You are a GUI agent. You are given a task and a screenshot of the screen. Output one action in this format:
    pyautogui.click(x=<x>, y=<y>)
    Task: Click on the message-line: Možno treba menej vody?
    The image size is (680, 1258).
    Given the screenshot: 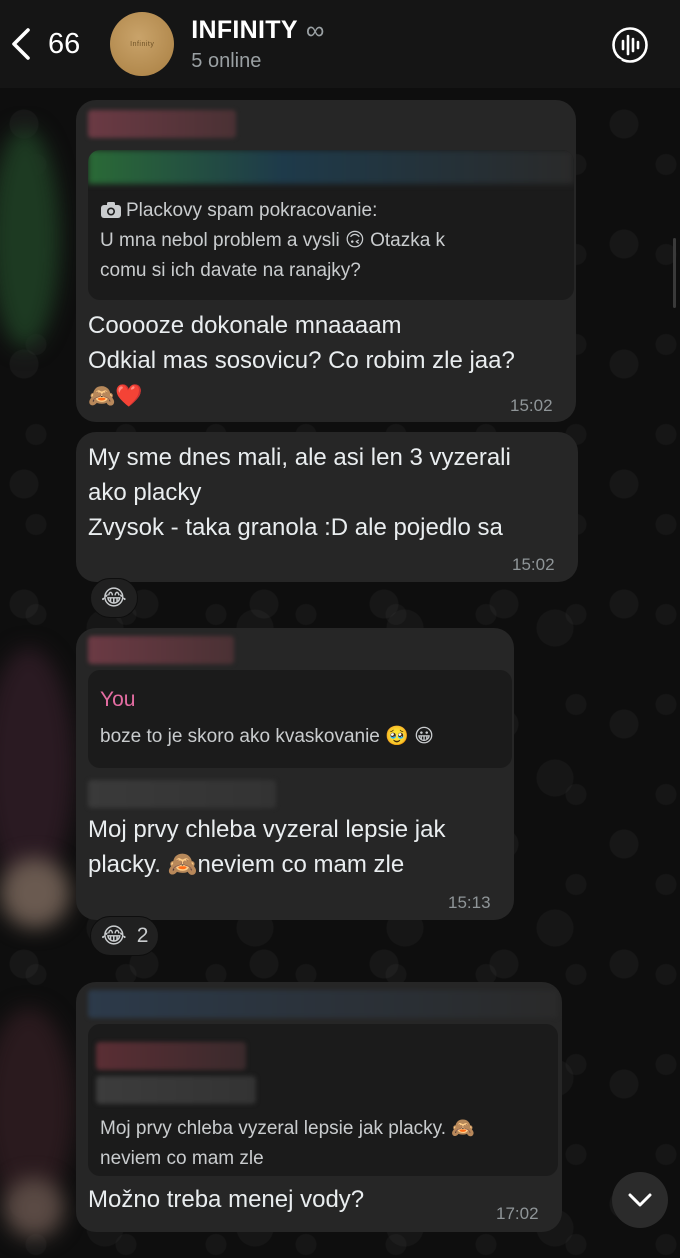 What is the action you would take?
    pyautogui.click(x=226, y=1199)
    